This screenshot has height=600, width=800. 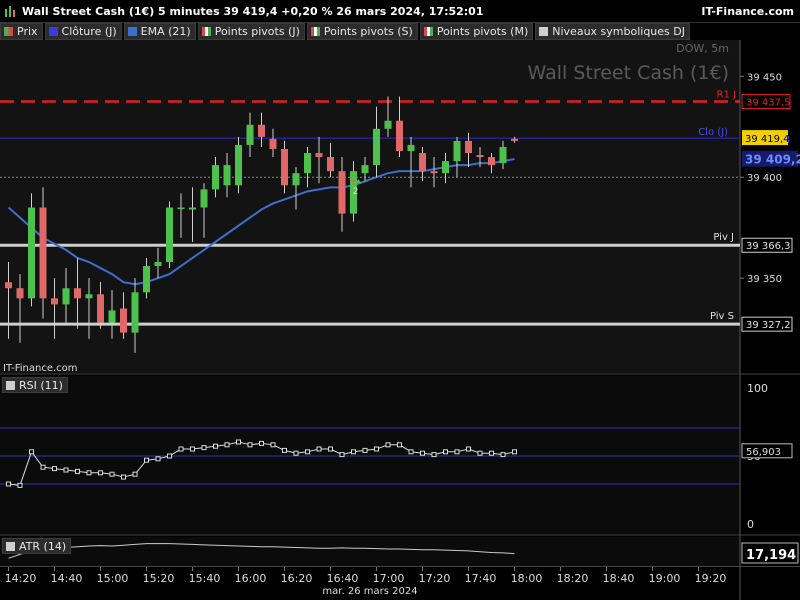 What do you see at coordinates (726, 95) in the screenshot?
I see `level-name: R1 J` at bounding box center [726, 95].